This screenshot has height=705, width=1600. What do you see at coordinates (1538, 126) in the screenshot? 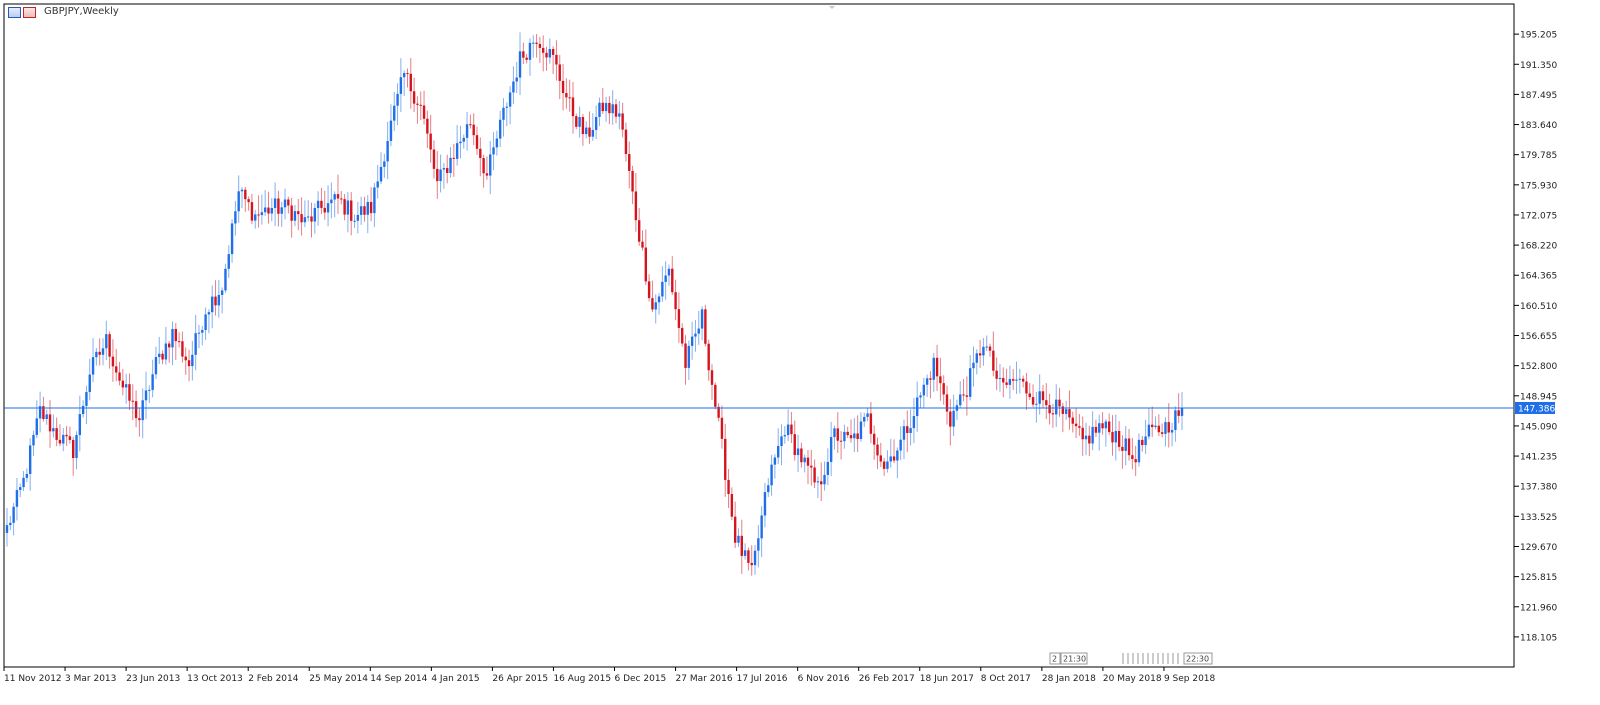
I see `y-tick-label: 183.640` at bounding box center [1538, 126].